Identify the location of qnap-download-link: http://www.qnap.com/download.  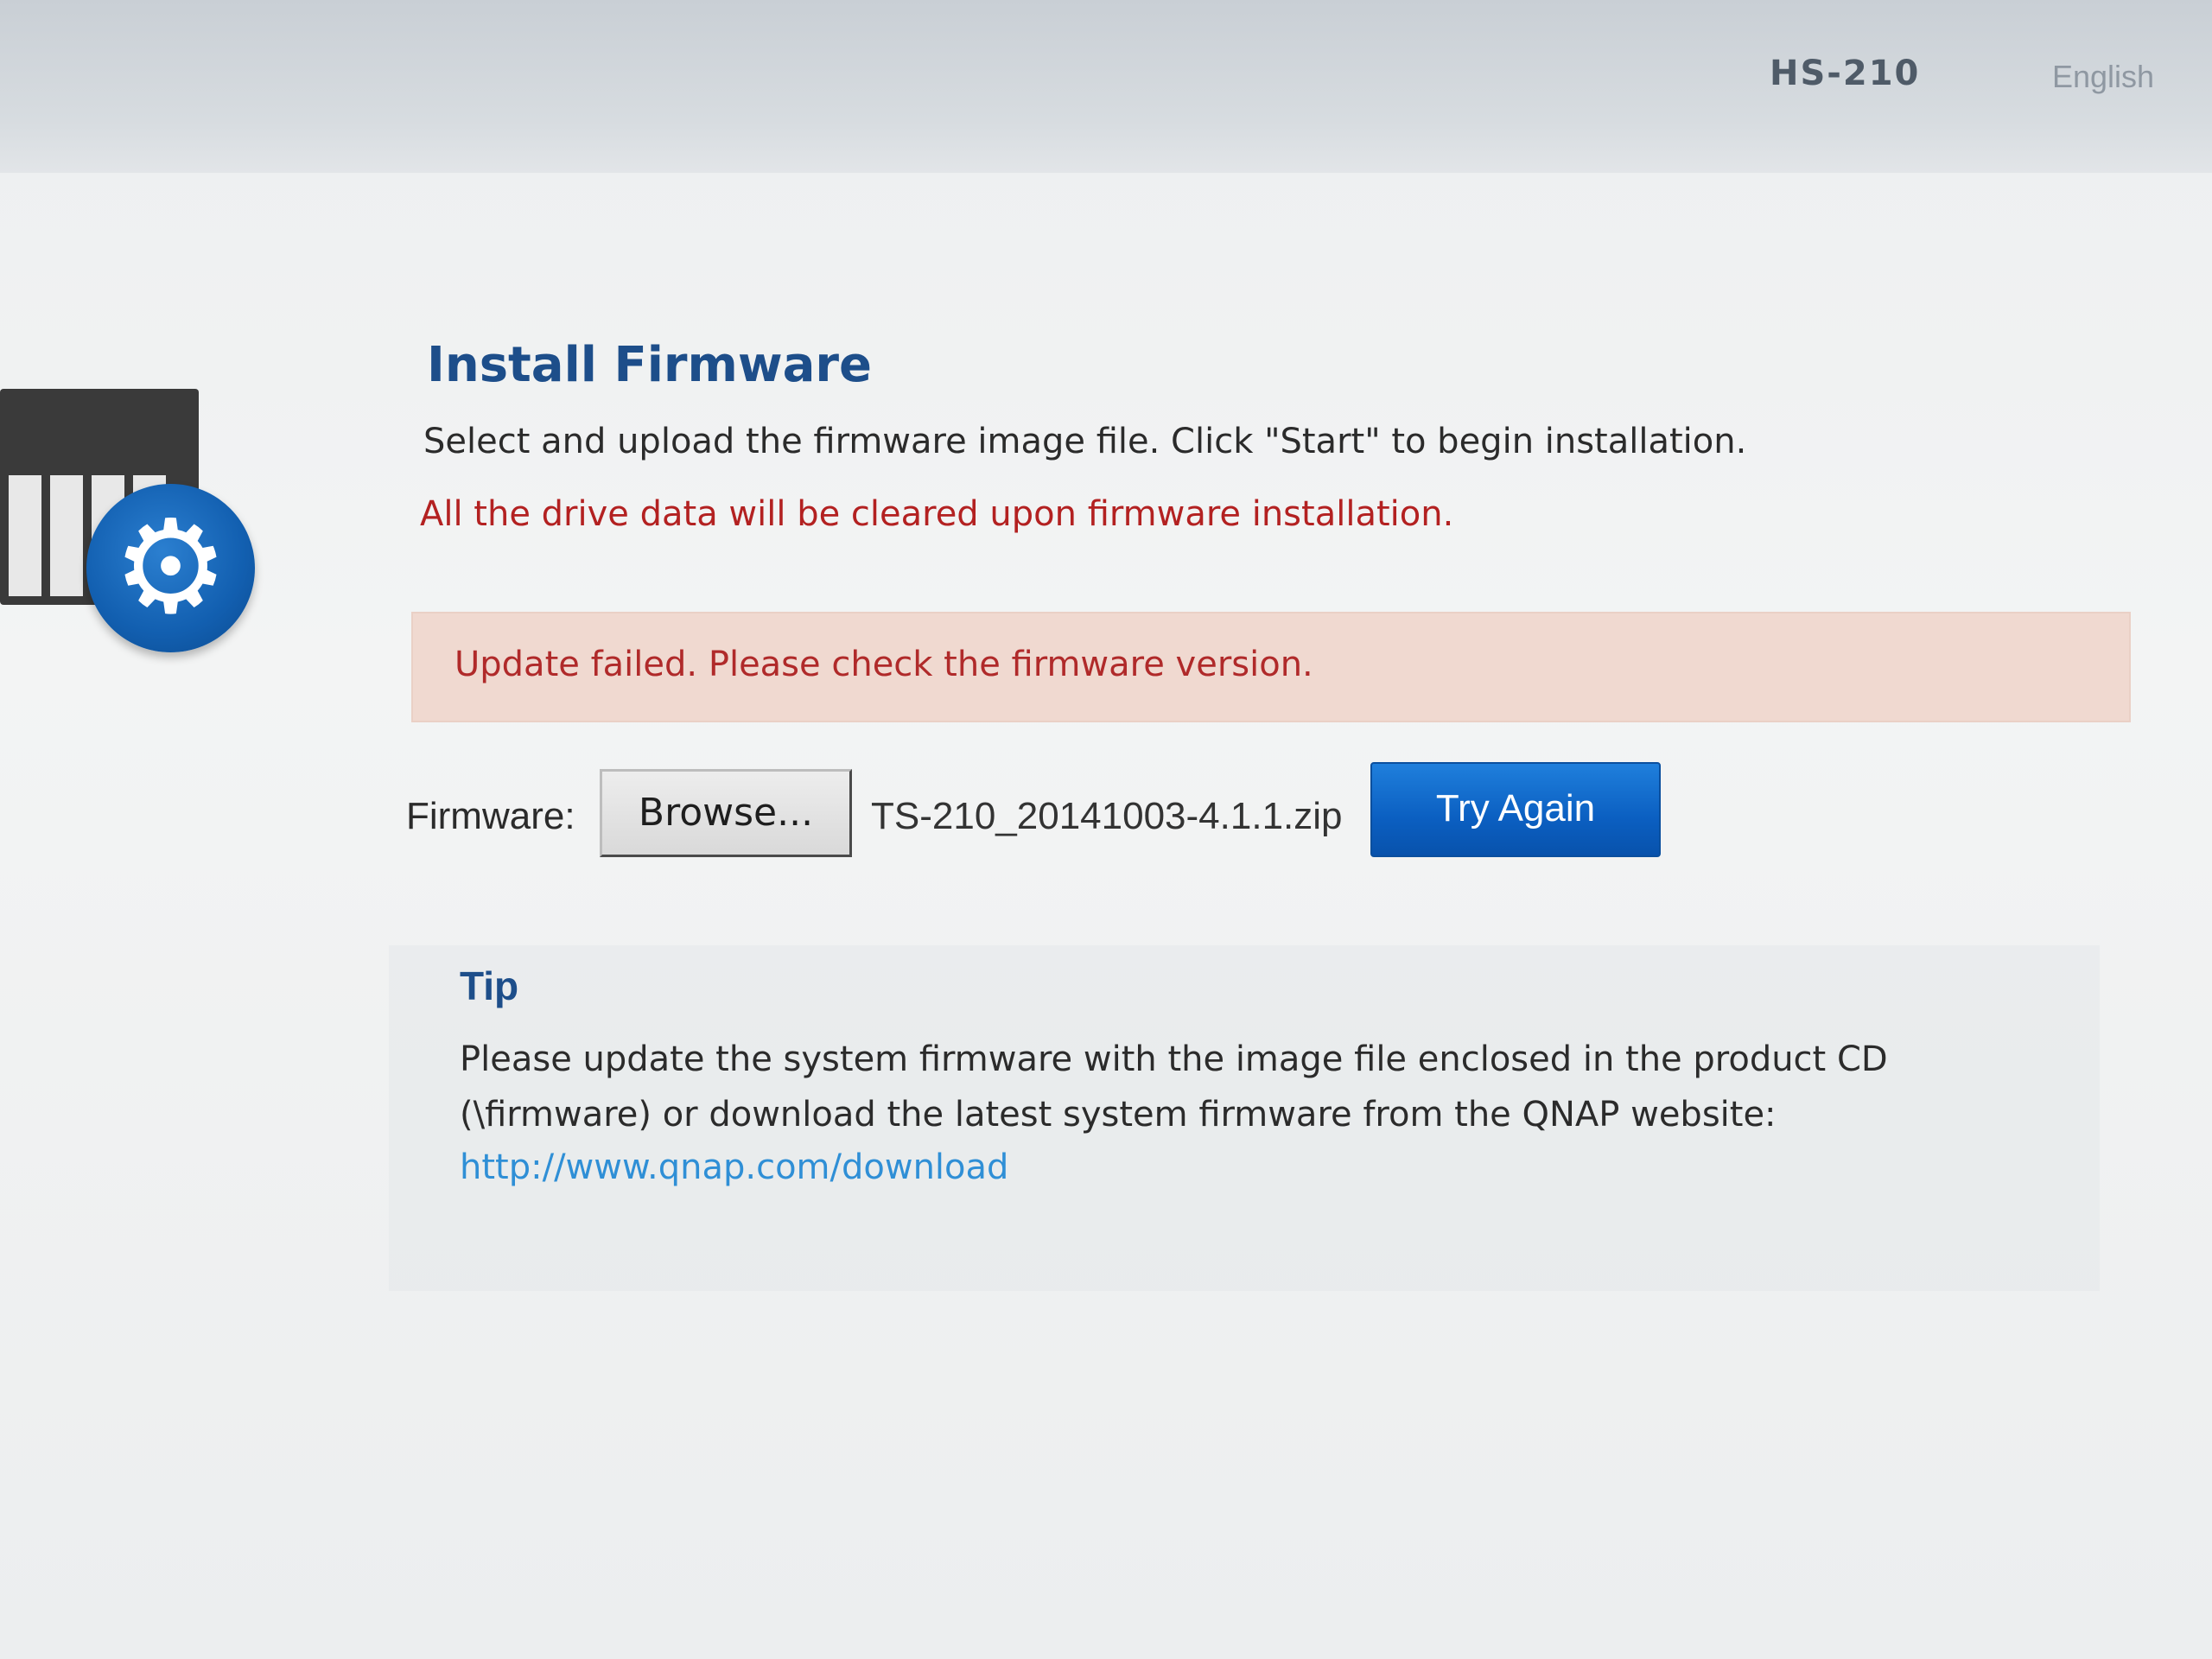
(734, 1167).